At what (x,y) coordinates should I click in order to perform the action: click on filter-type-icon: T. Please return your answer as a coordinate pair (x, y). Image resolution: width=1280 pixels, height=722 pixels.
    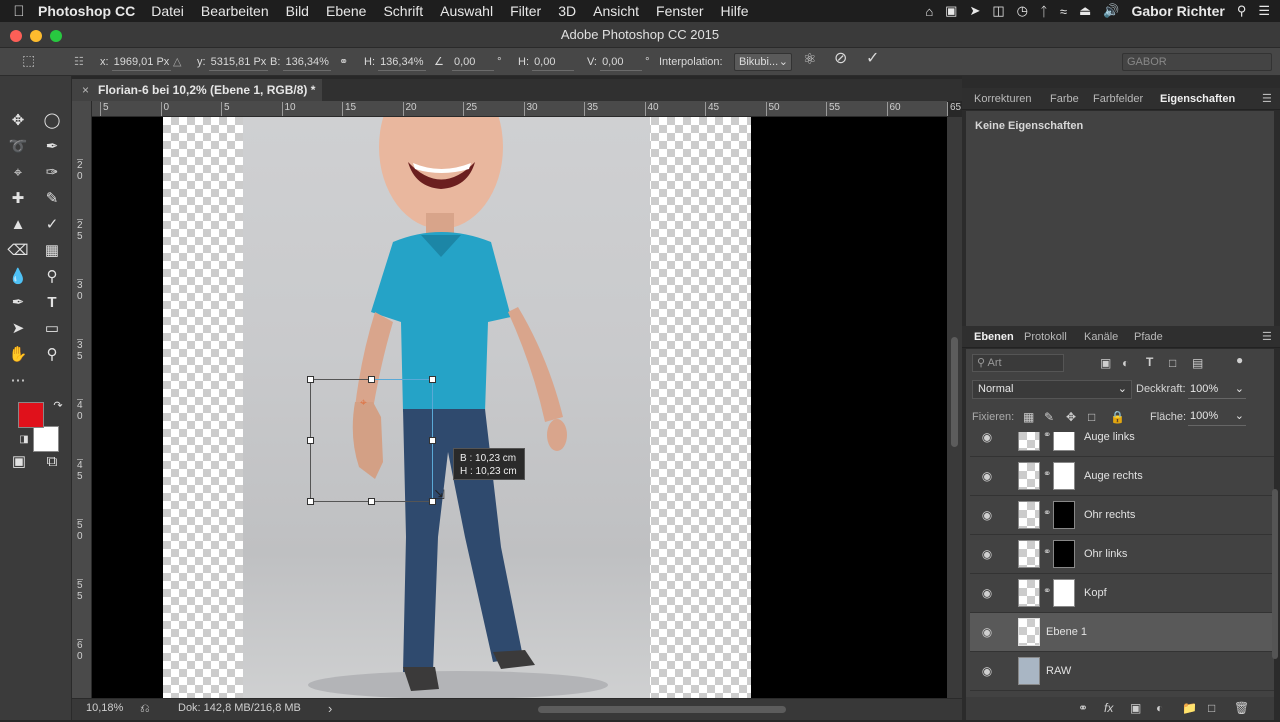
    Looking at the image, I should click on (1149, 362).